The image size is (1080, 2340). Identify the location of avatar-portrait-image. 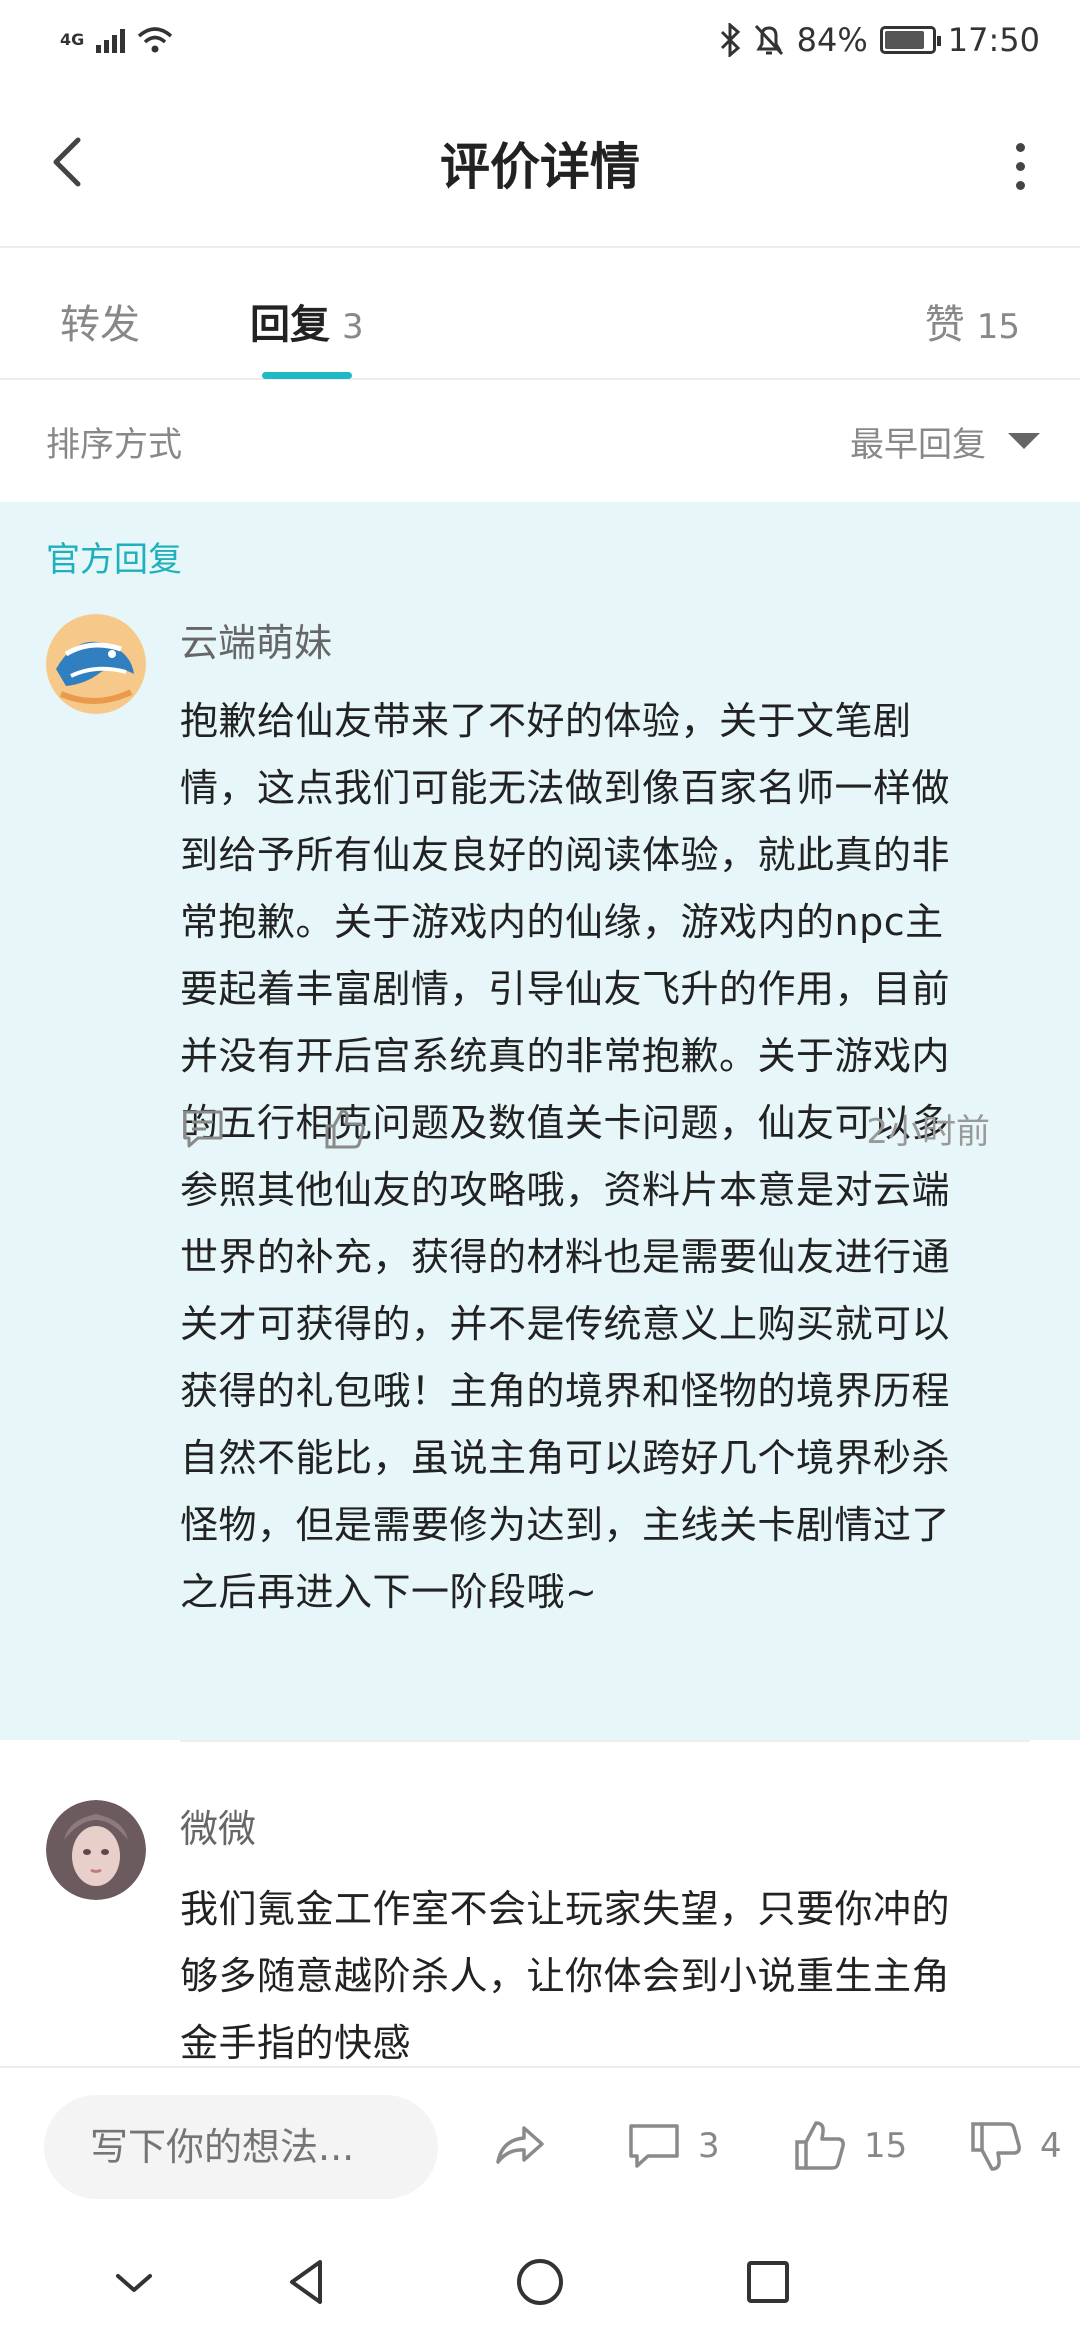
(96, 1850).